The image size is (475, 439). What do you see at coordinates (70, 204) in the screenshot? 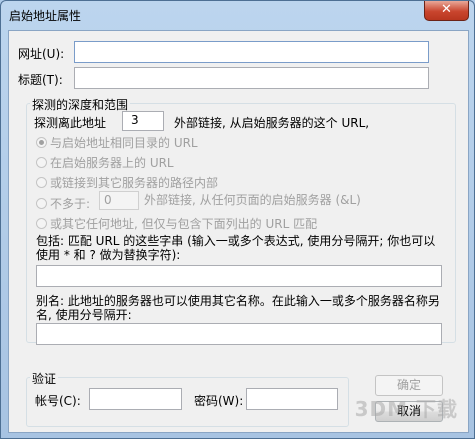
I see `radio-no-more-than-label: 不多于:` at bounding box center [70, 204].